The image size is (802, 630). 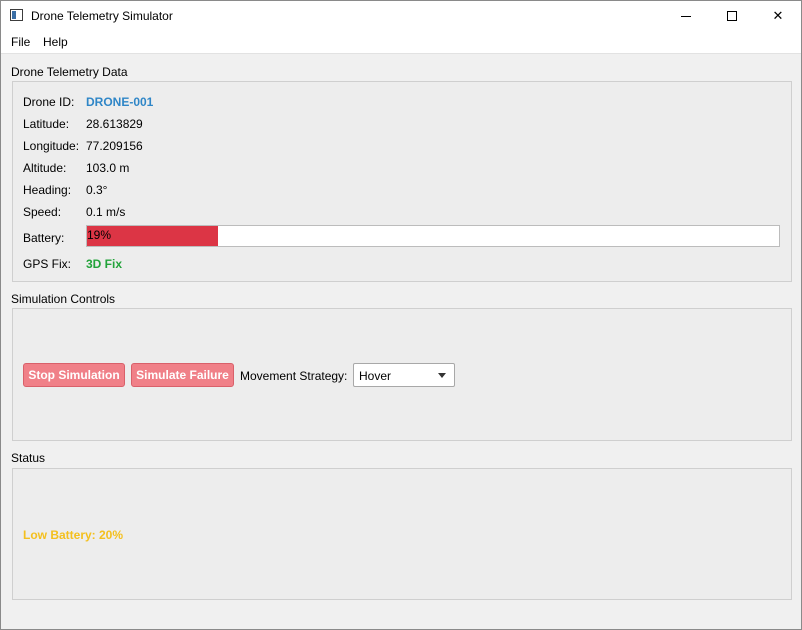 I want to click on close-button: ✕, so click(x=778, y=16).